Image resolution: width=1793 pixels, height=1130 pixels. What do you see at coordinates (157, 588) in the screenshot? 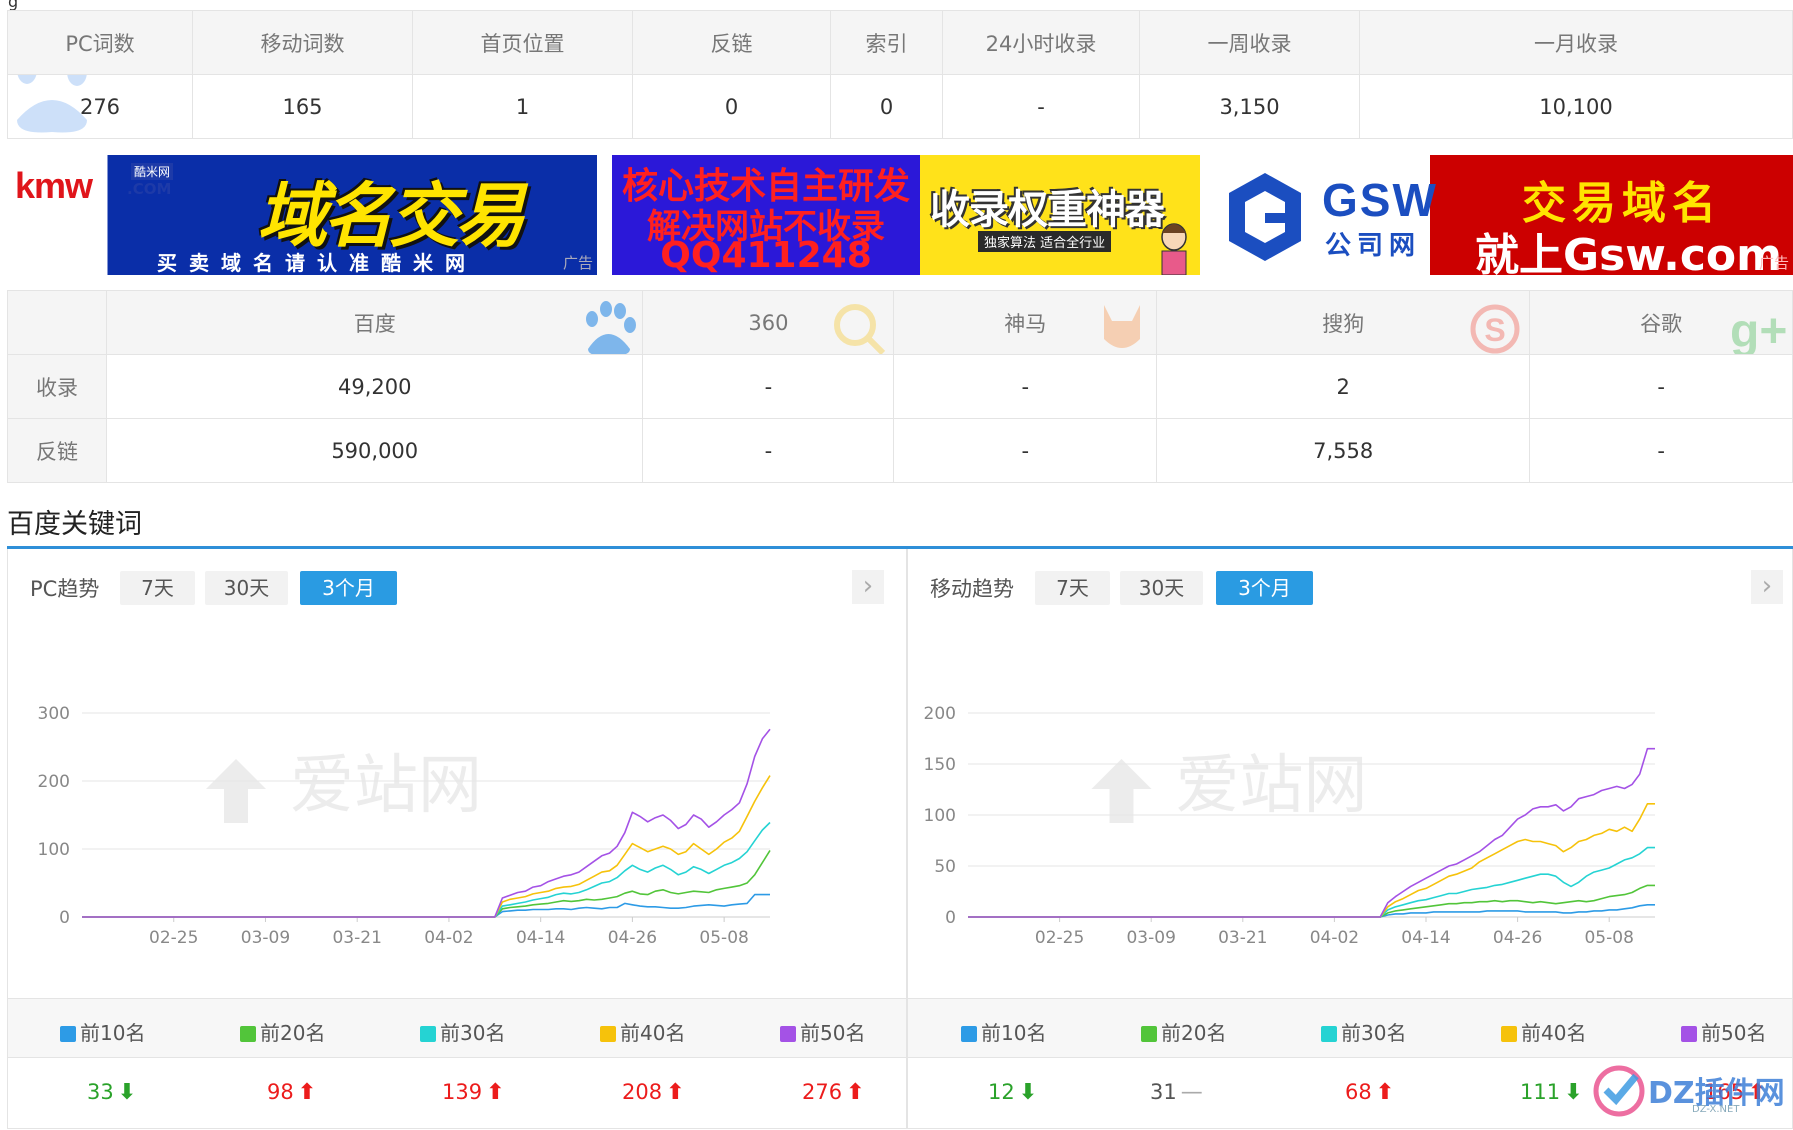
I see `pc-tab-7d: 7天` at bounding box center [157, 588].